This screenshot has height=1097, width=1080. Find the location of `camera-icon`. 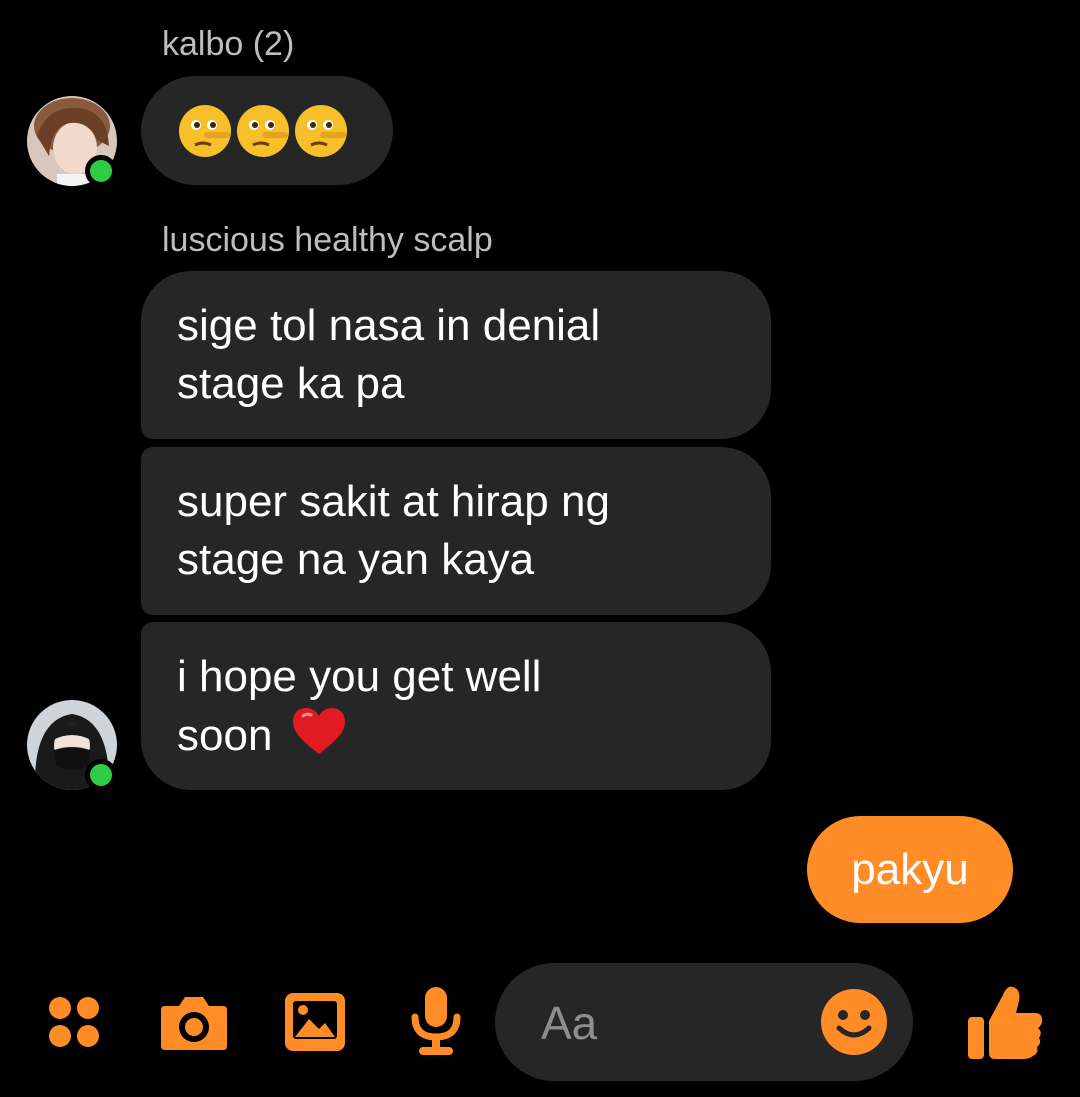

camera-icon is located at coordinates (194, 1022).